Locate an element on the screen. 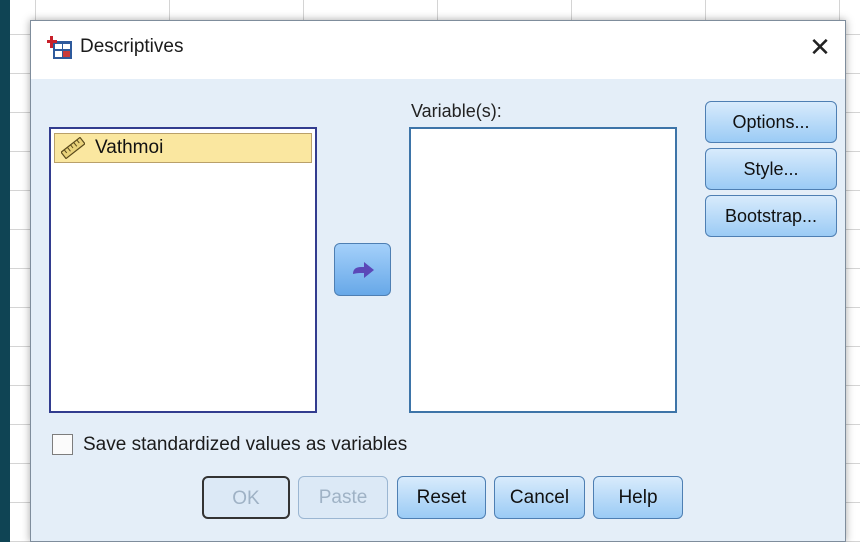  arrow-right-icon is located at coordinates (363, 270).